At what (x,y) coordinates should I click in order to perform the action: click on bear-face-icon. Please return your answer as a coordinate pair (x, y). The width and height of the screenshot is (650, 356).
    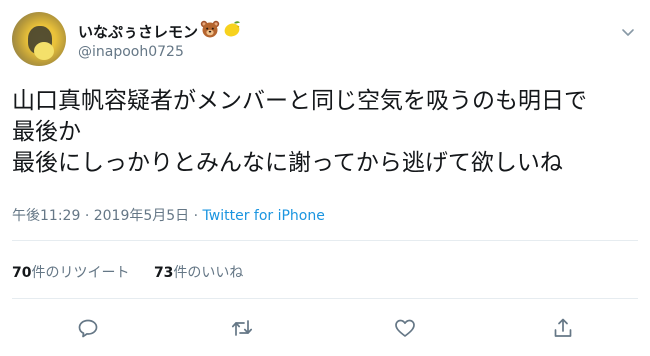
    Looking at the image, I should click on (210, 31).